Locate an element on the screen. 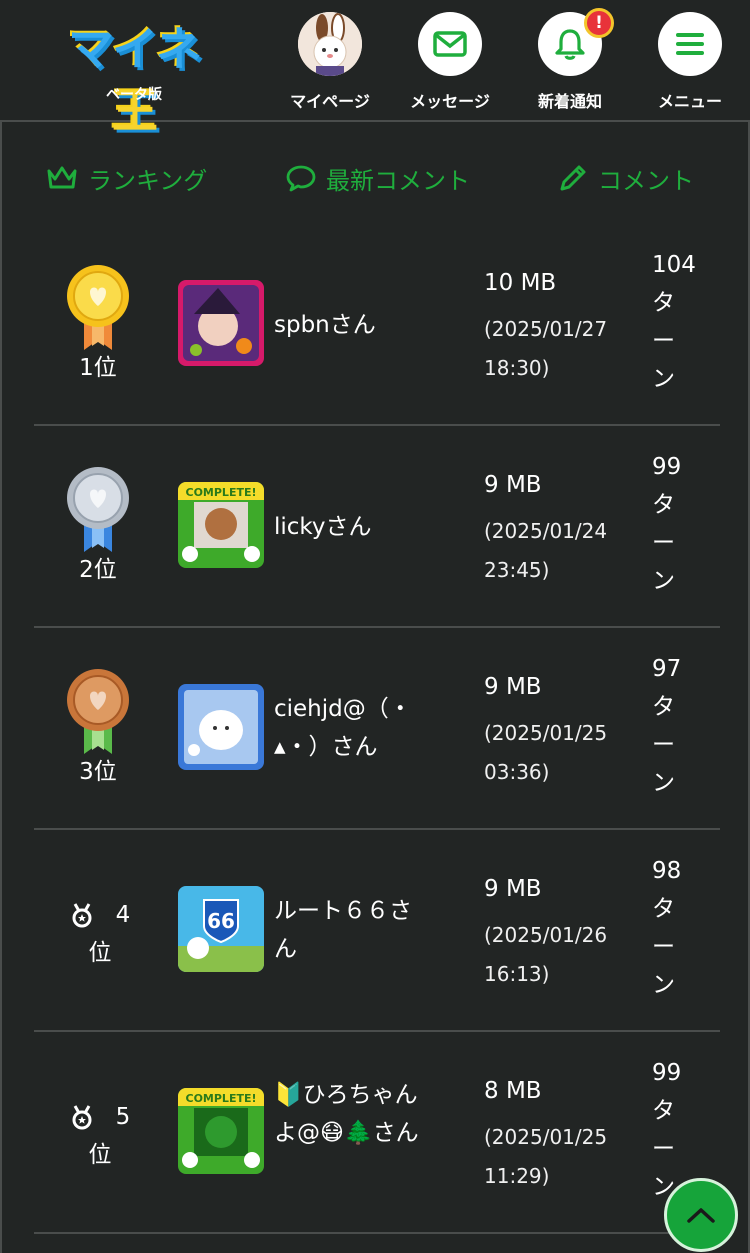 The height and width of the screenshot is (1253, 750). rank-cell: 2位 is located at coordinates (98, 526).